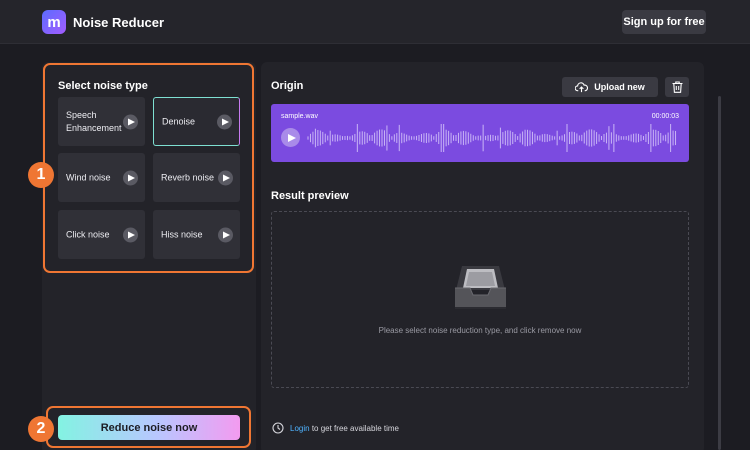 The image size is (750, 450). What do you see at coordinates (664, 22) in the screenshot?
I see `sign-up-button: Sign up for free` at bounding box center [664, 22].